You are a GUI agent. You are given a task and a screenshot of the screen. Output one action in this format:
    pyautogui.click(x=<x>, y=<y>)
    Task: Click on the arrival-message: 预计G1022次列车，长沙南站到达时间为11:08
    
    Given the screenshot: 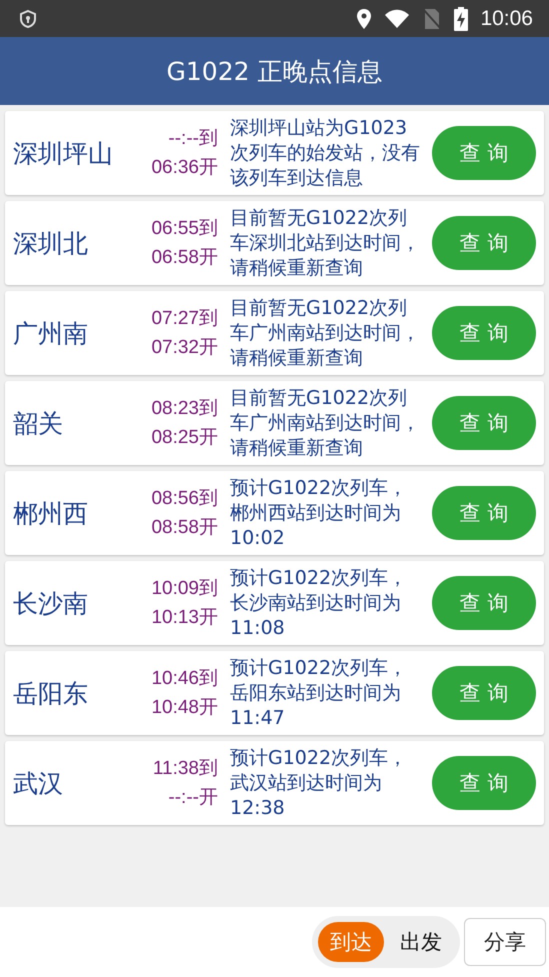 What is the action you would take?
    pyautogui.click(x=319, y=603)
    